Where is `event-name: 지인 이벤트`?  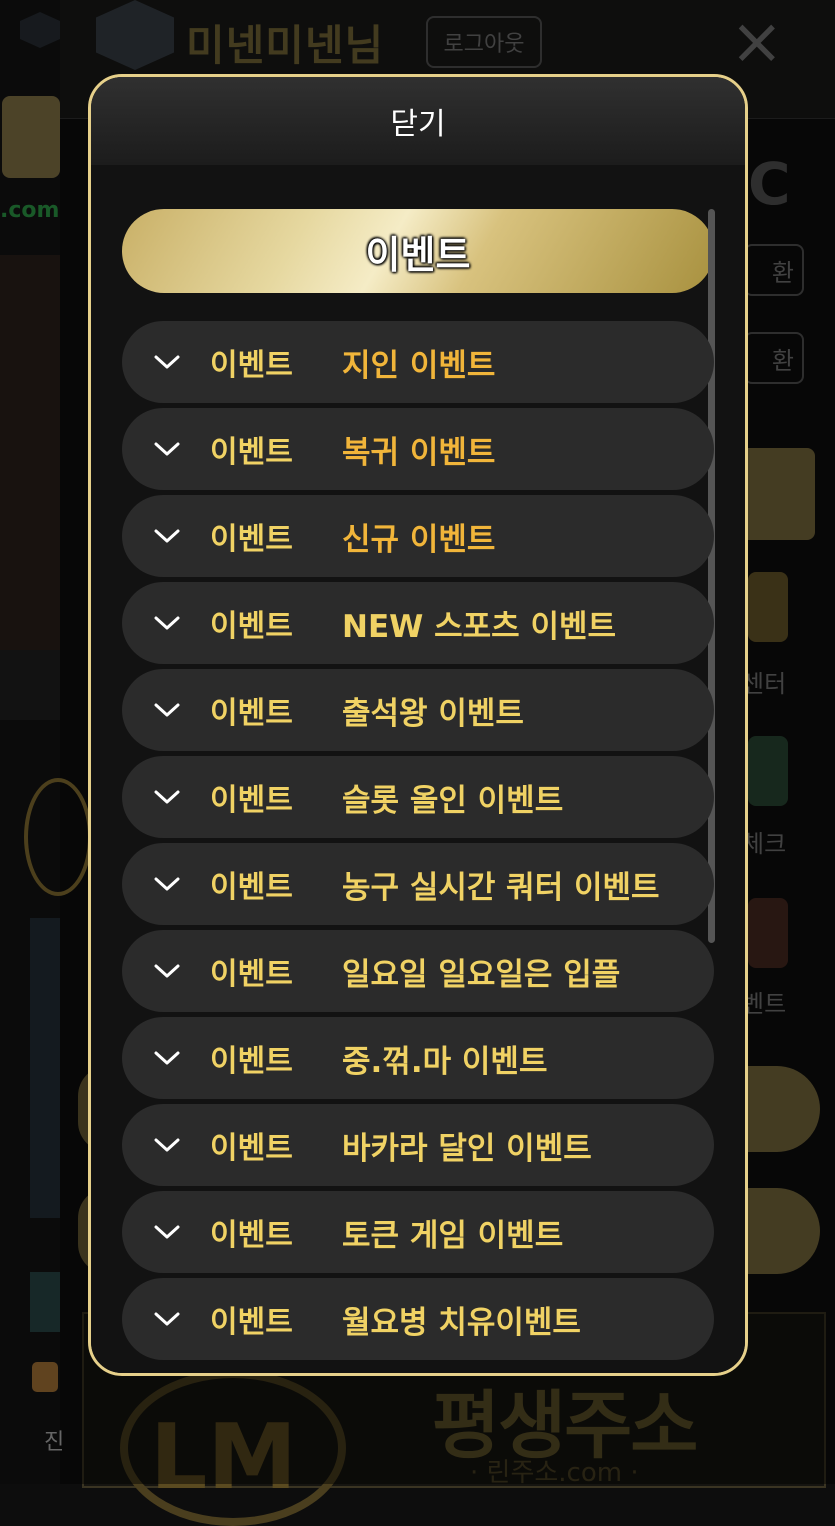
event-name: 지인 이벤트 is located at coordinates (419, 365).